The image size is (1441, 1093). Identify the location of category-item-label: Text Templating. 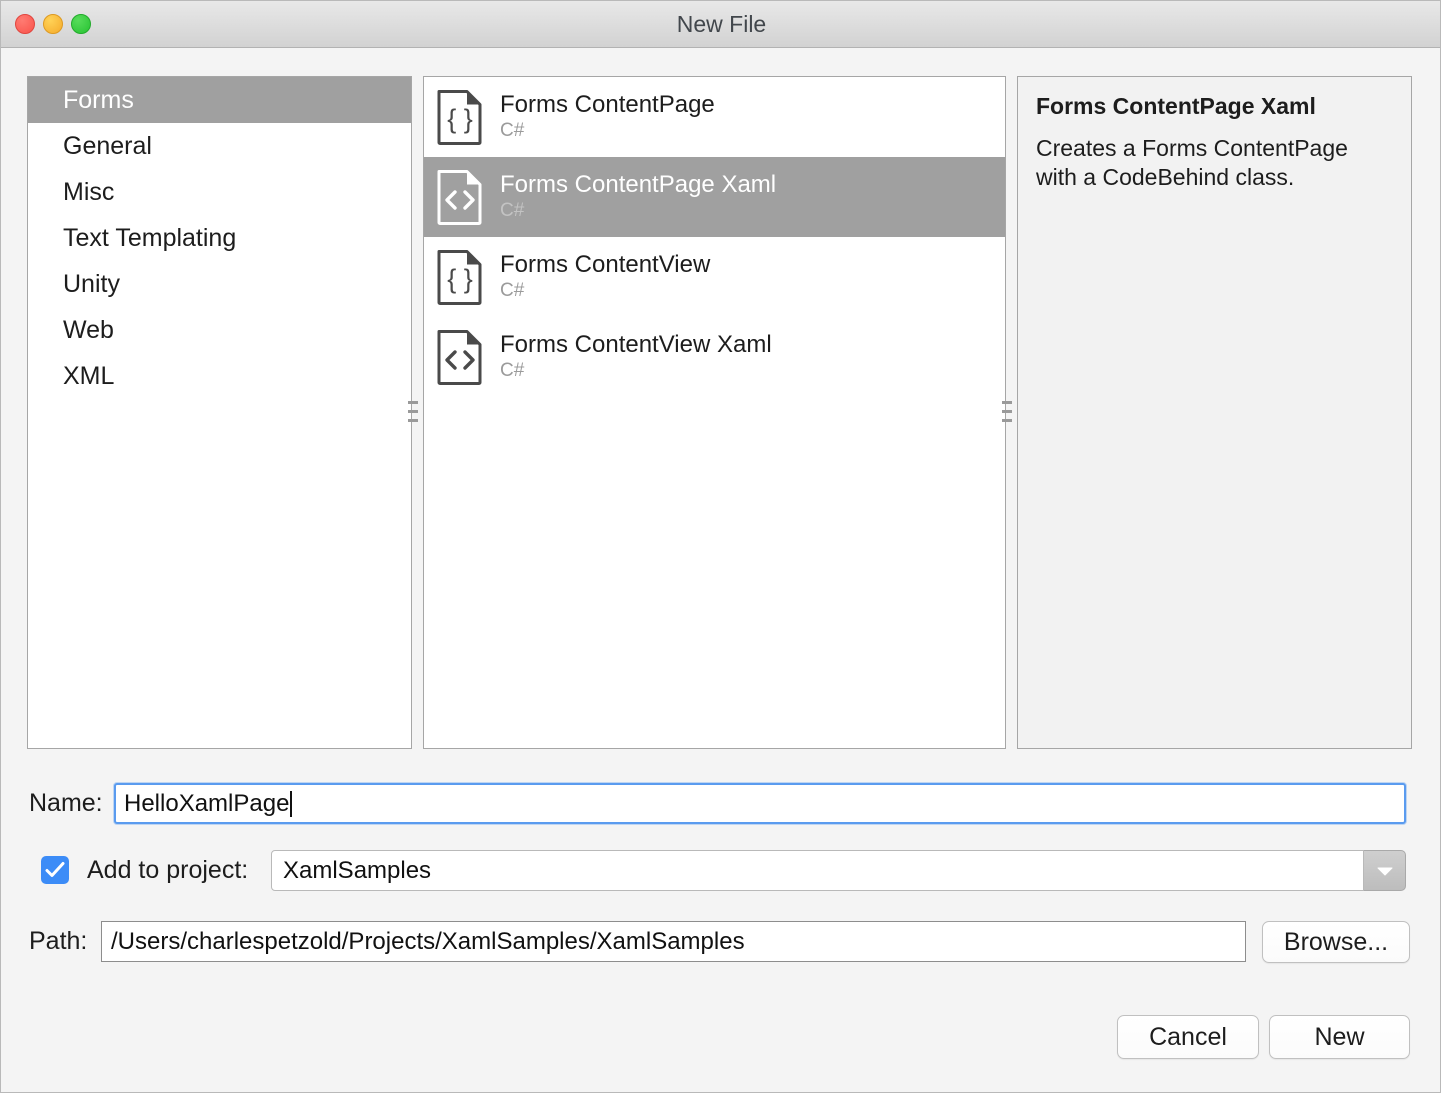
(150, 238).